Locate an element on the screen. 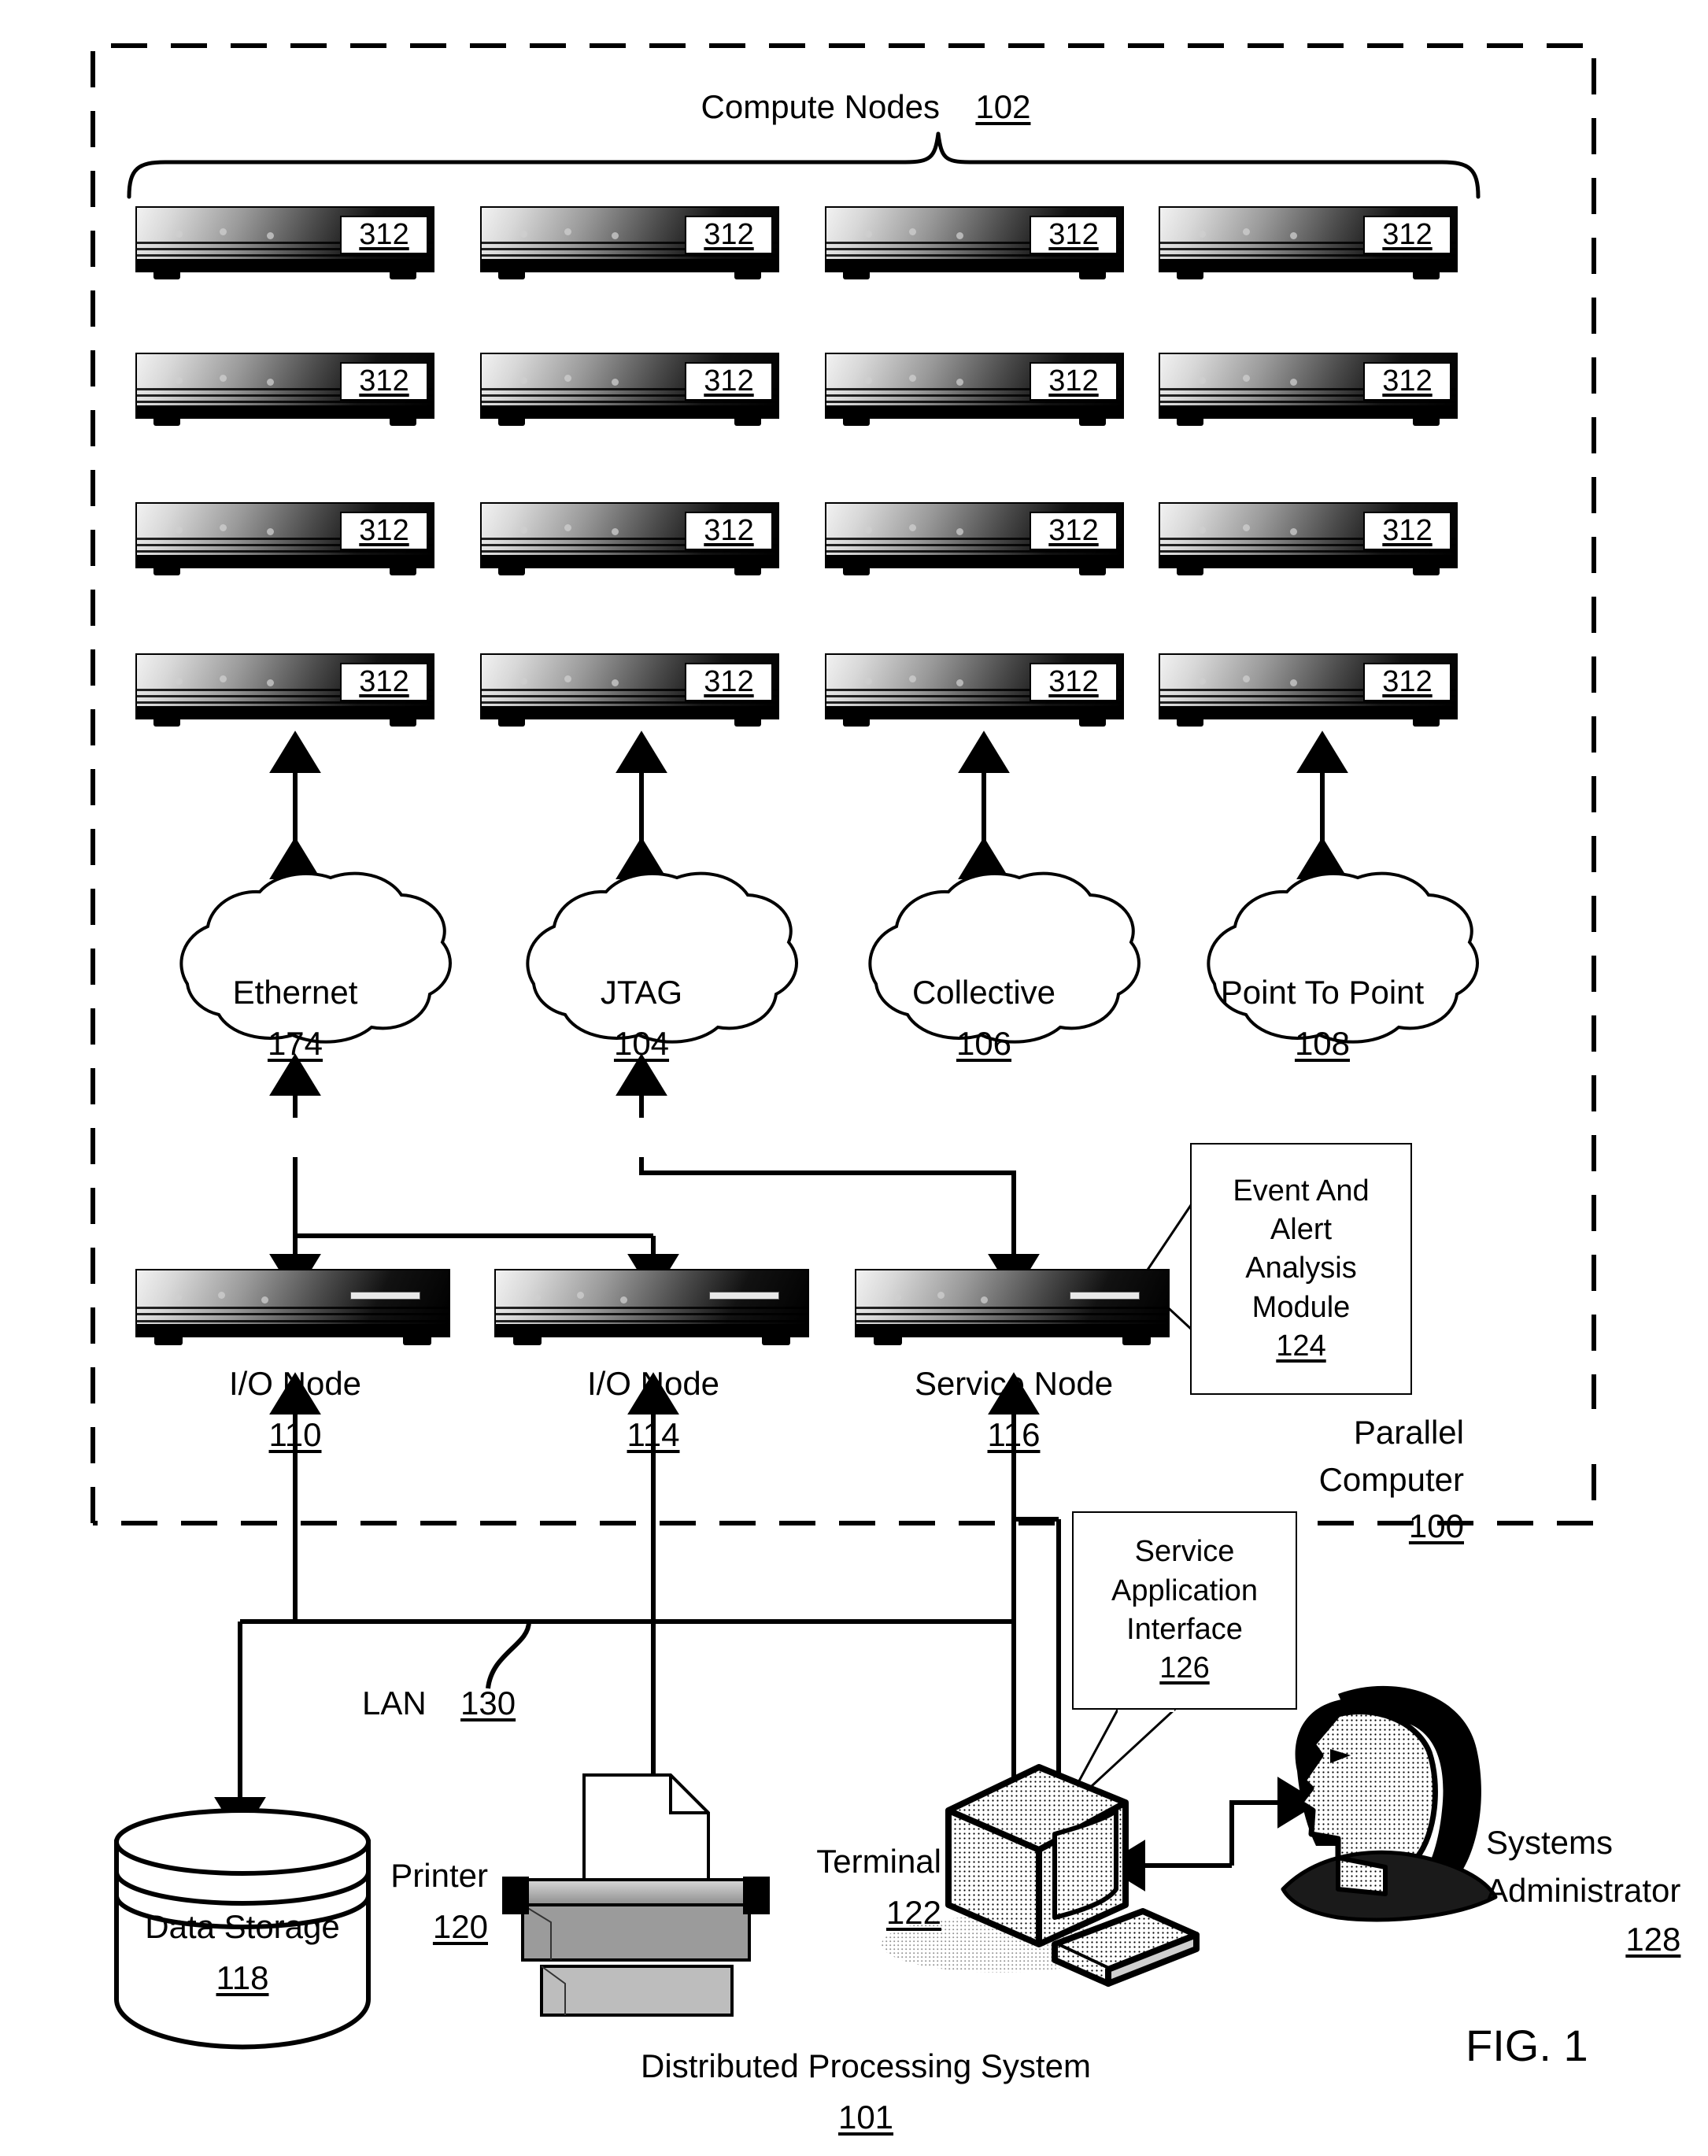 This screenshot has height=2156, width=1708. network-label-point-to-point: Point To Point 108 is located at coordinates (1322, 1018).